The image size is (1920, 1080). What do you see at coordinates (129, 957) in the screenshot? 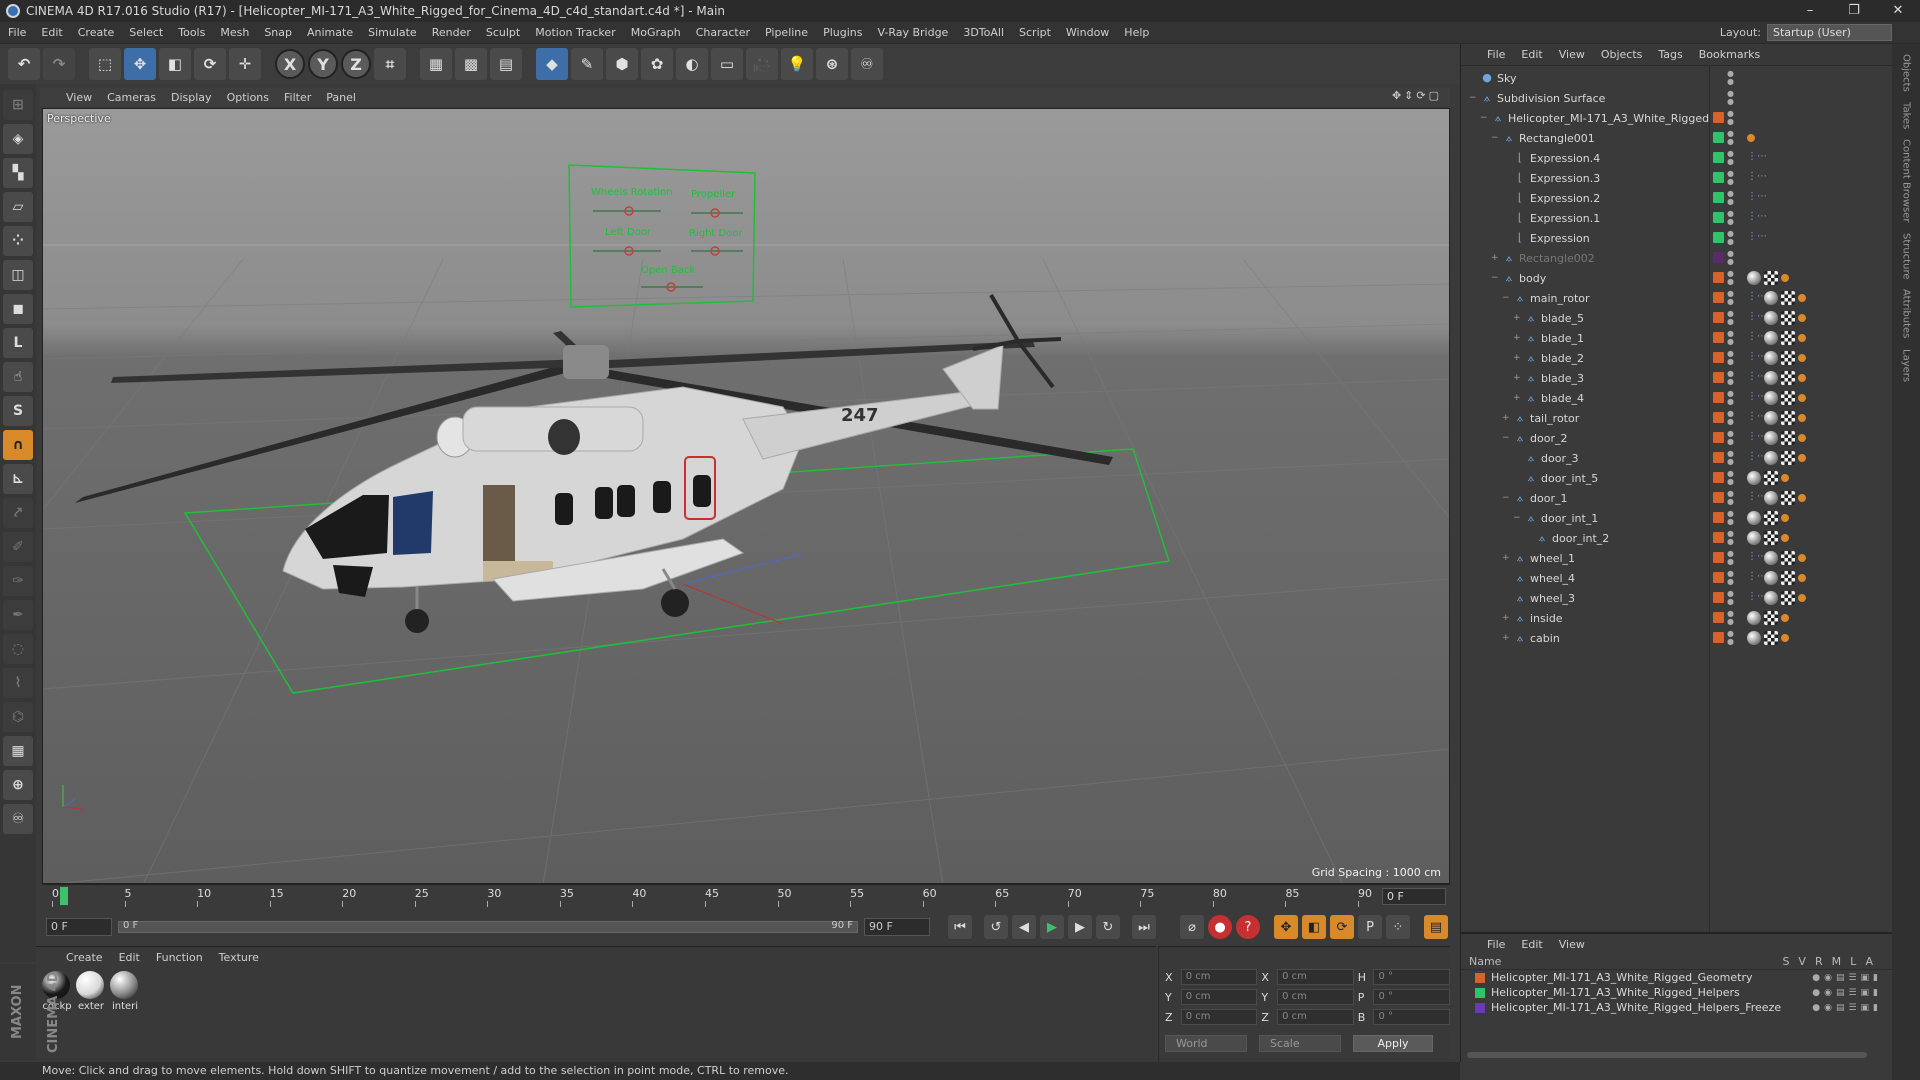
I see `material-menu-edit: Edit` at bounding box center [129, 957].